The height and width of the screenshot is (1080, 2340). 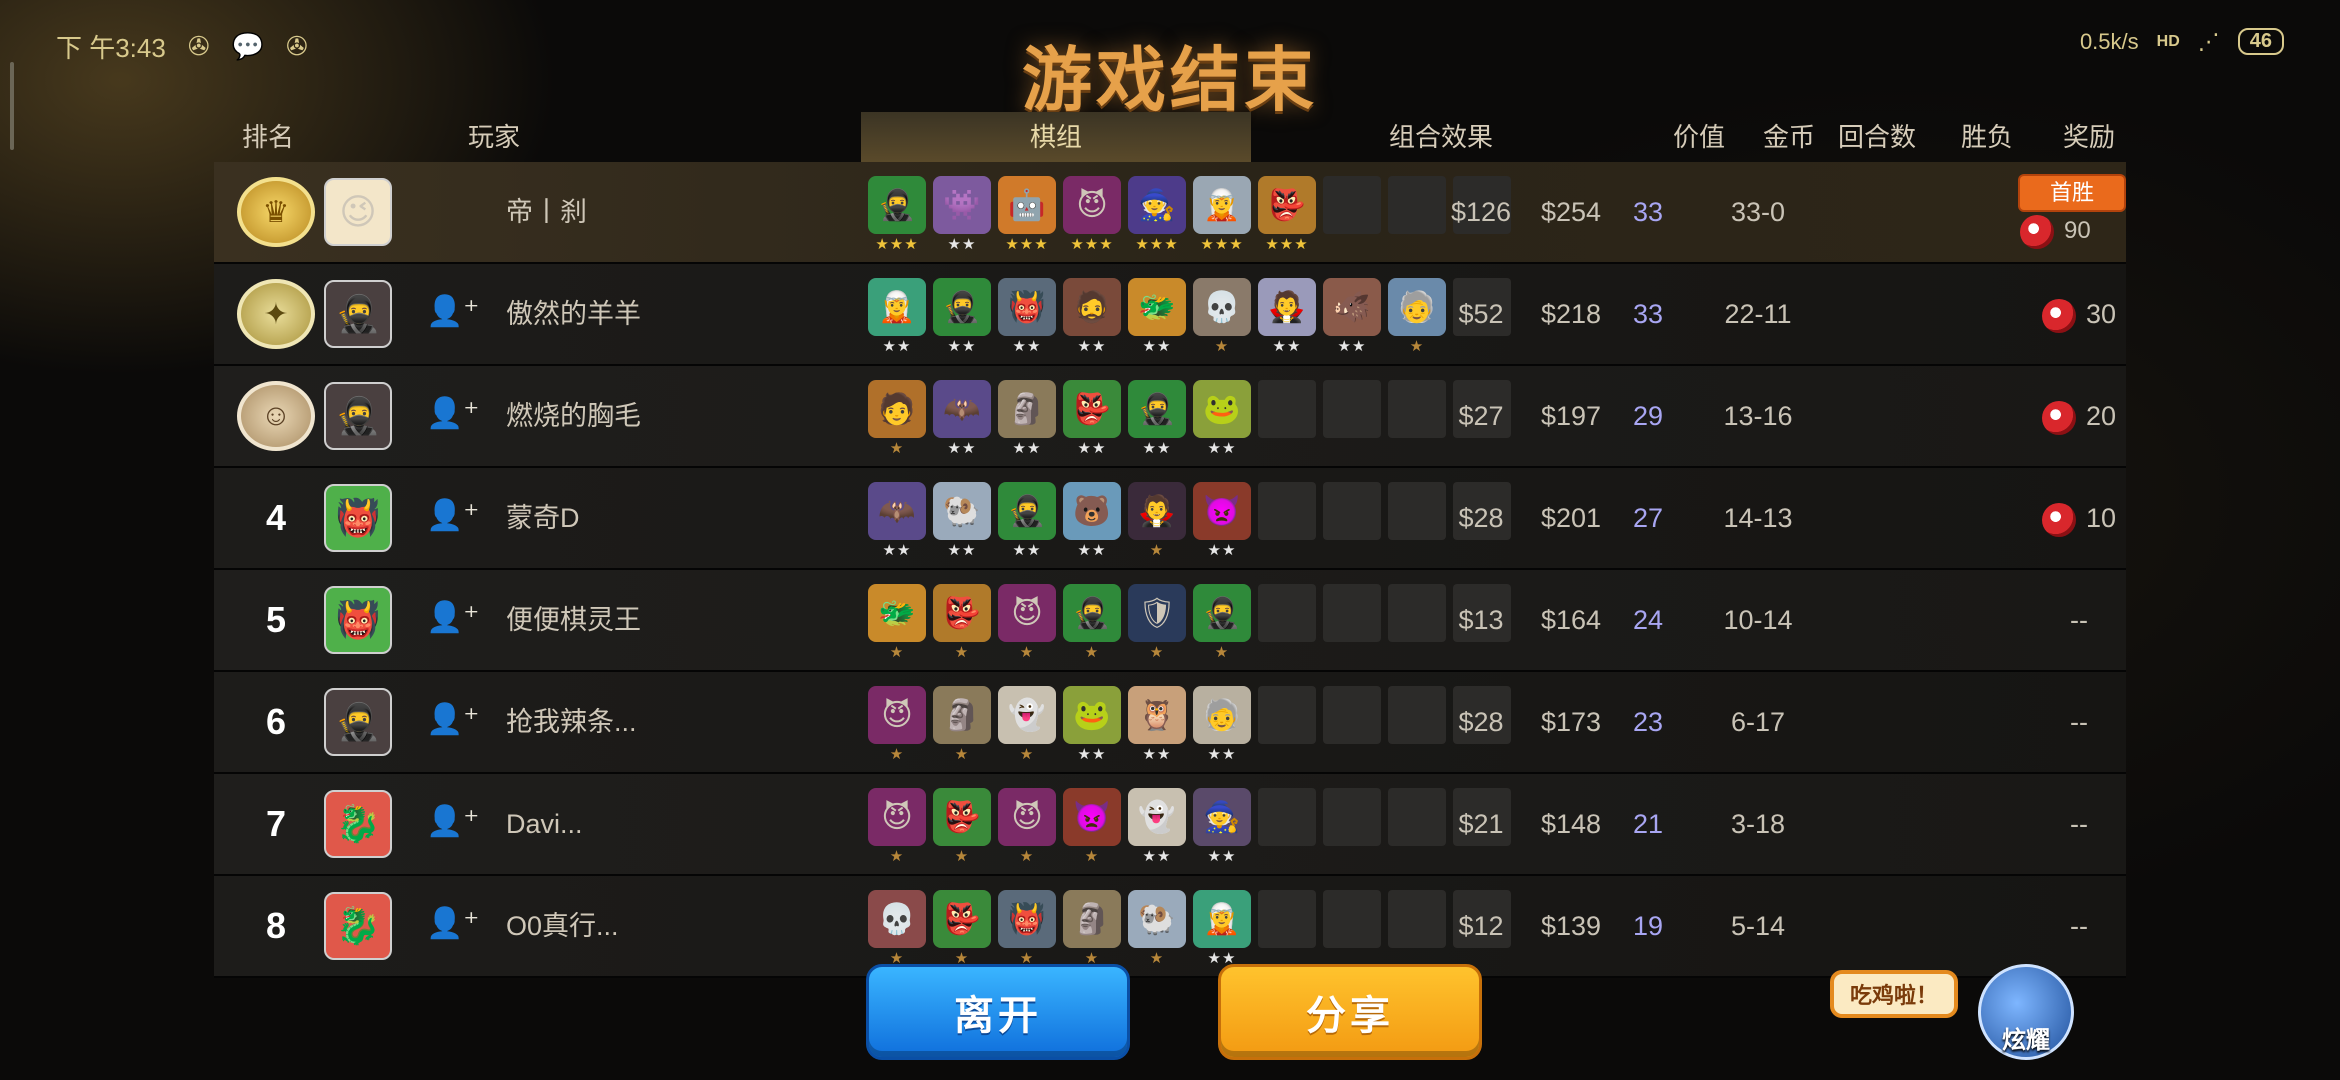 What do you see at coordinates (1222, 826) in the screenshot?
I see `chess-piece: 🧙 ★★` at bounding box center [1222, 826].